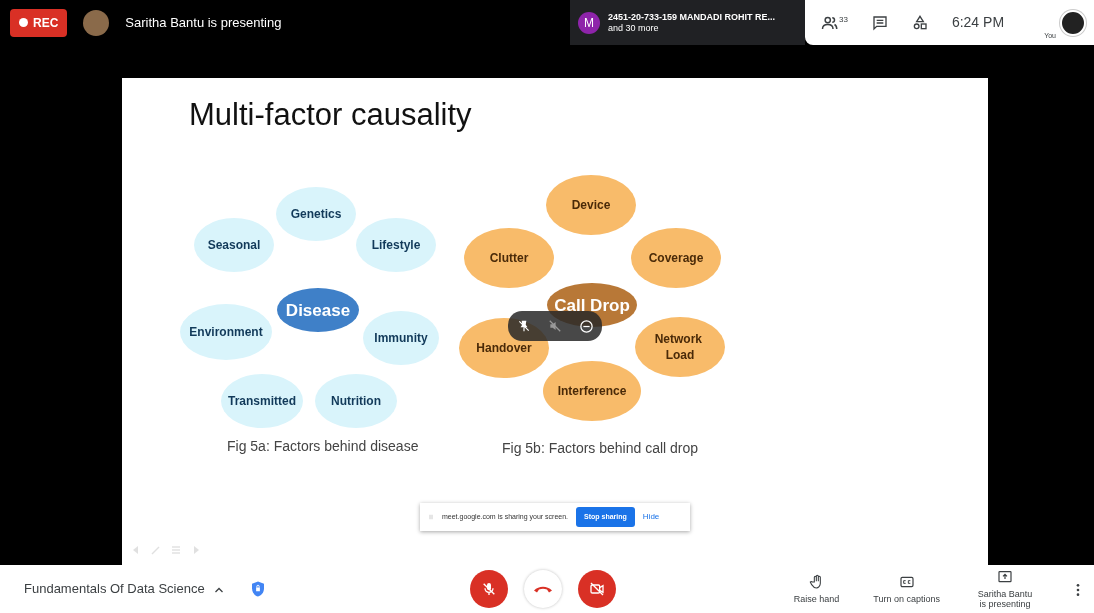 Image resolution: width=1094 pixels, height=613 pixels. What do you see at coordinates (1005, 577) in the screenshot?
I see `present-screen-icon` at bounding box center [1005, 577].